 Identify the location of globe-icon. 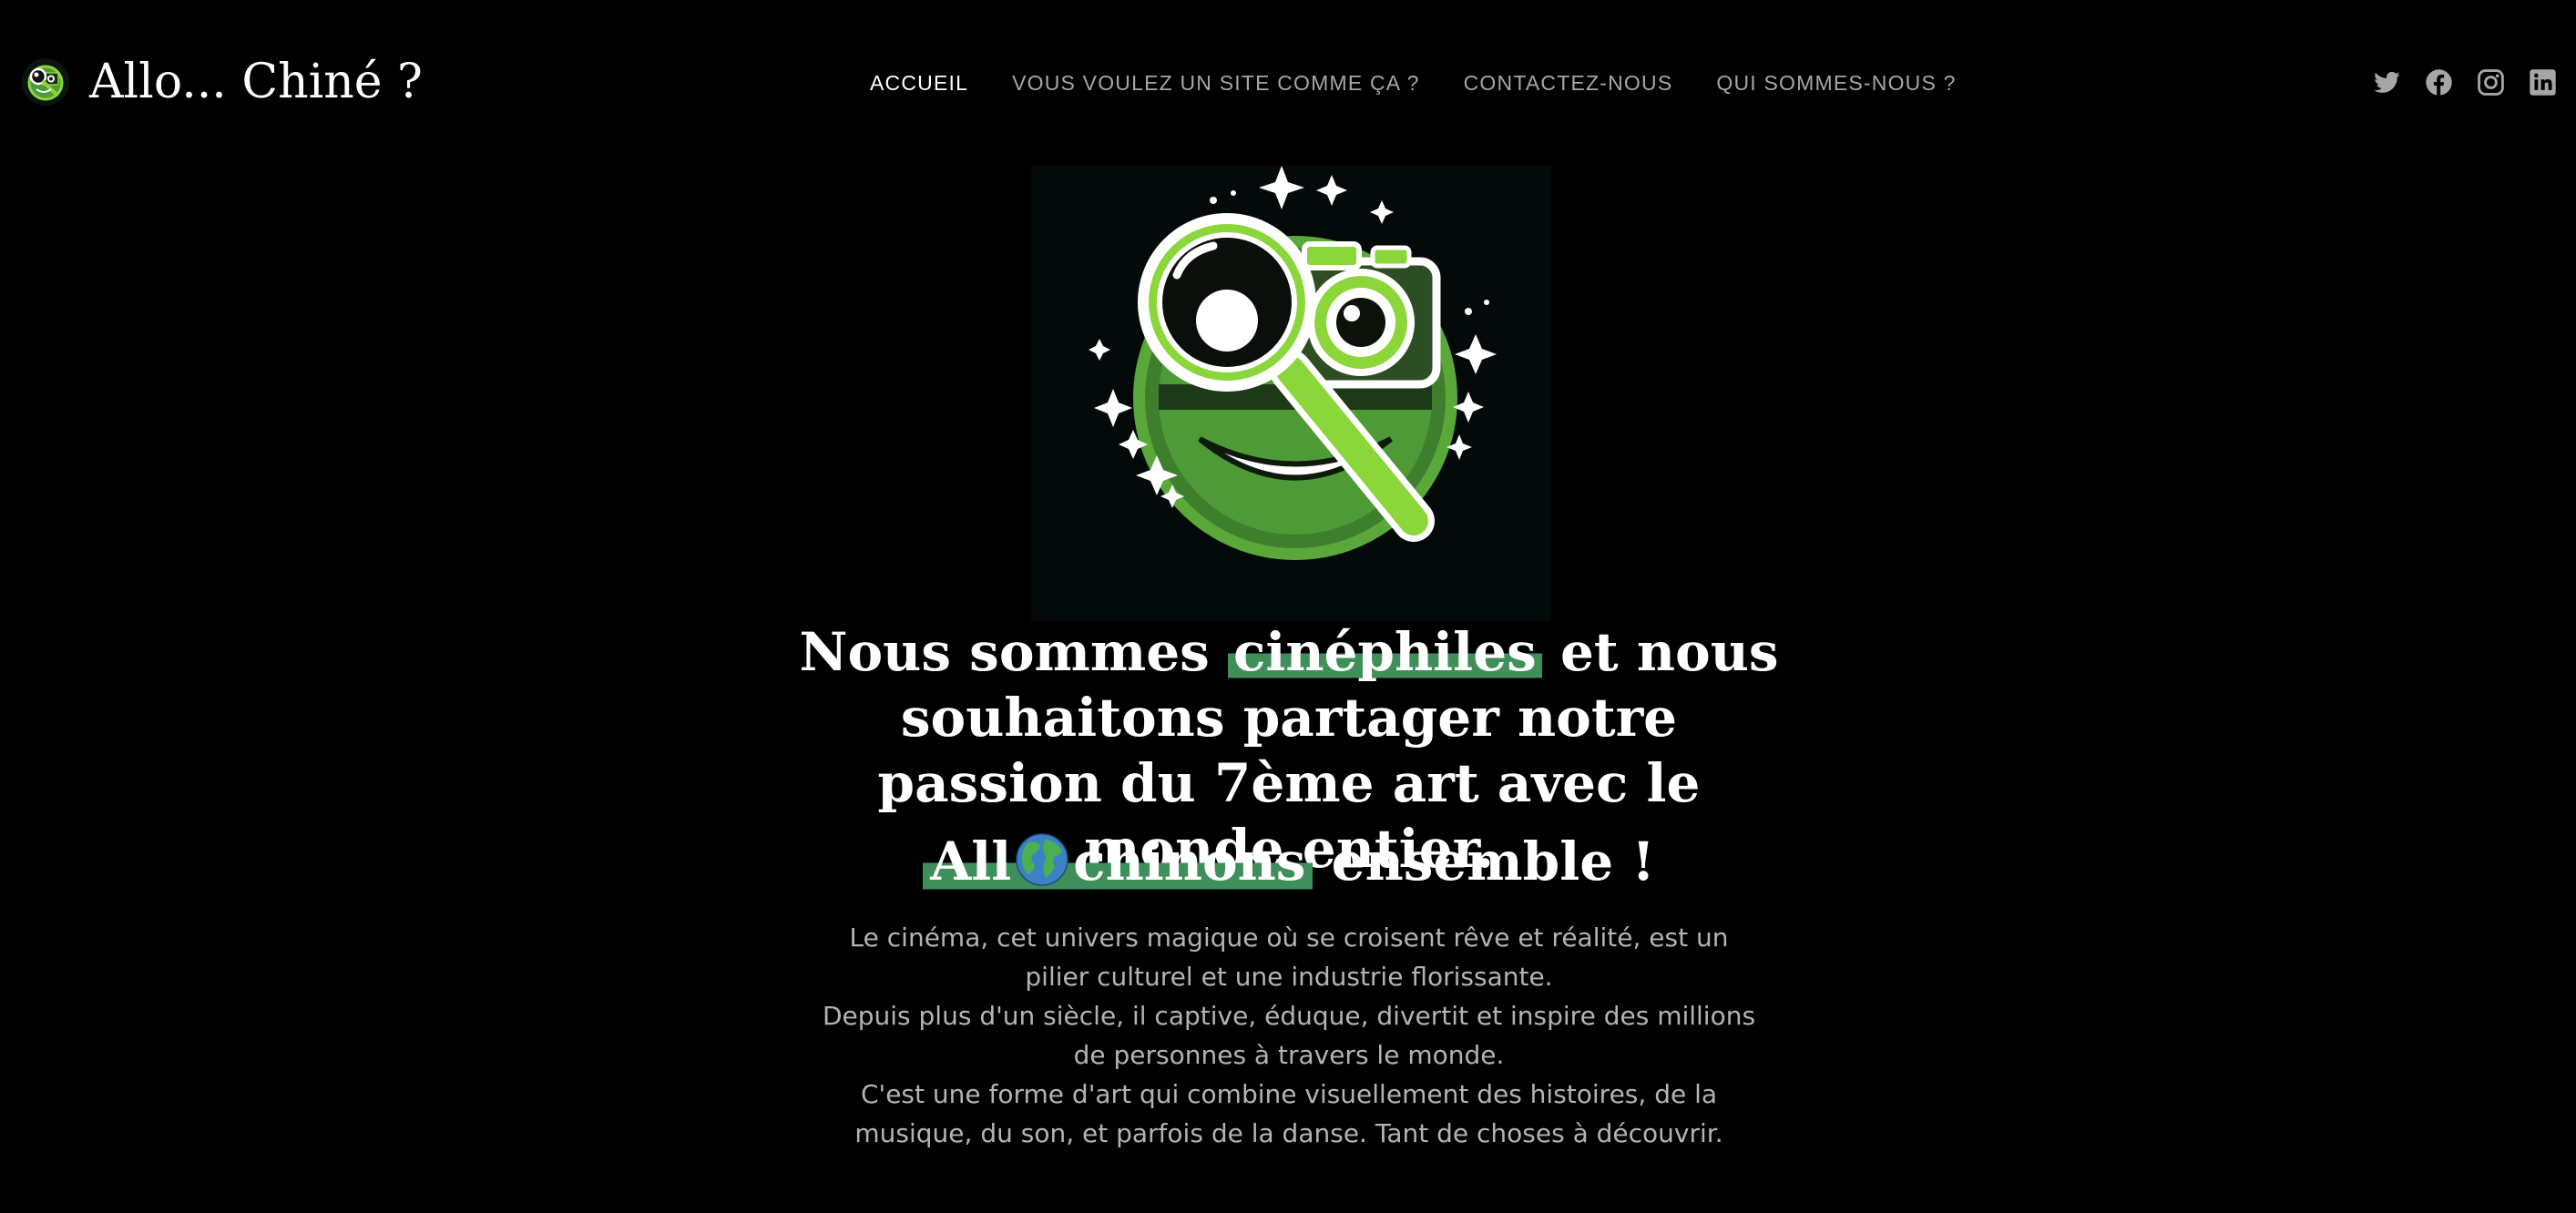
(1042, 859).